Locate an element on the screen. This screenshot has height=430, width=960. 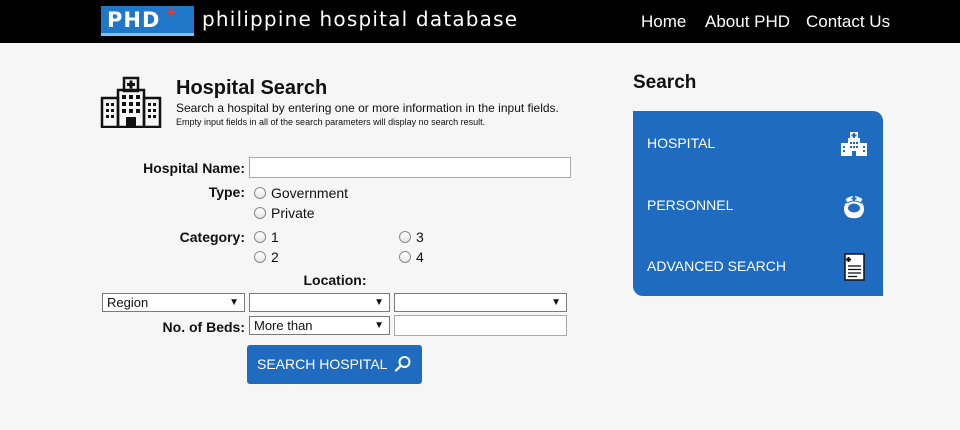
search-hospital-button: SEARCH HOSPITAL is located at coordinates (334, 364).